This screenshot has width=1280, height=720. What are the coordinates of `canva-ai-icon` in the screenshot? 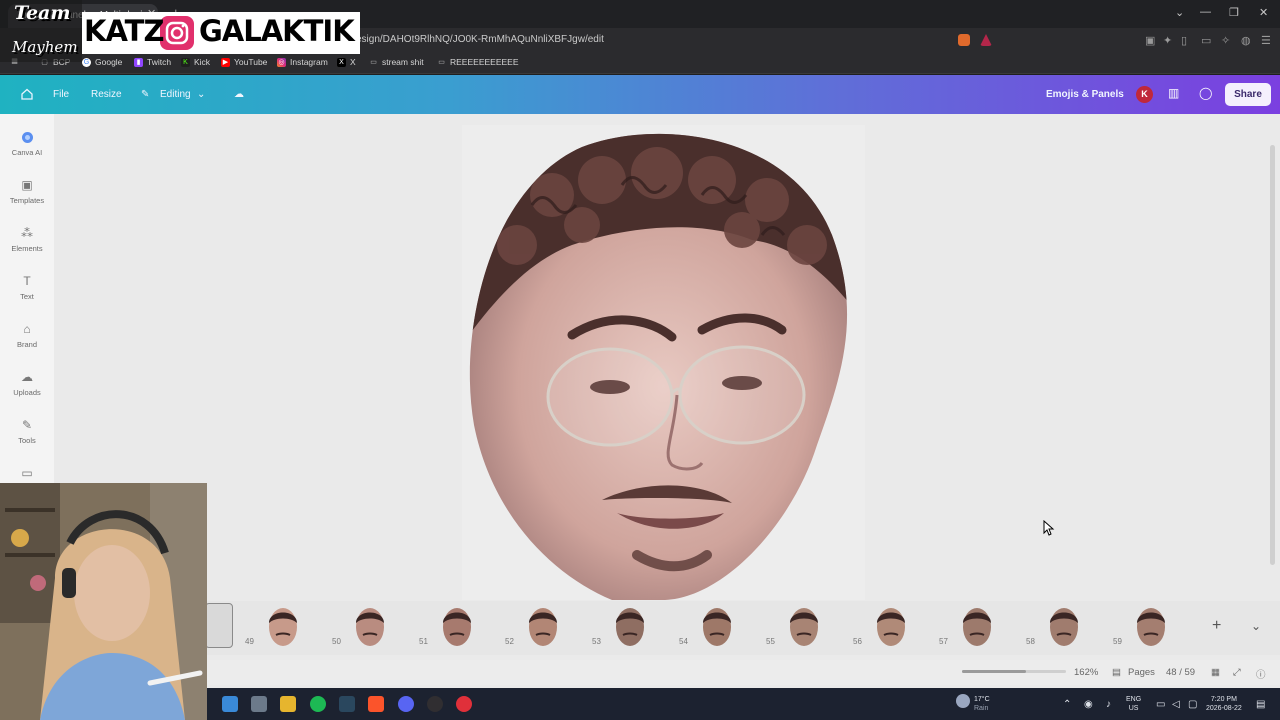 It's located at (27, 137).